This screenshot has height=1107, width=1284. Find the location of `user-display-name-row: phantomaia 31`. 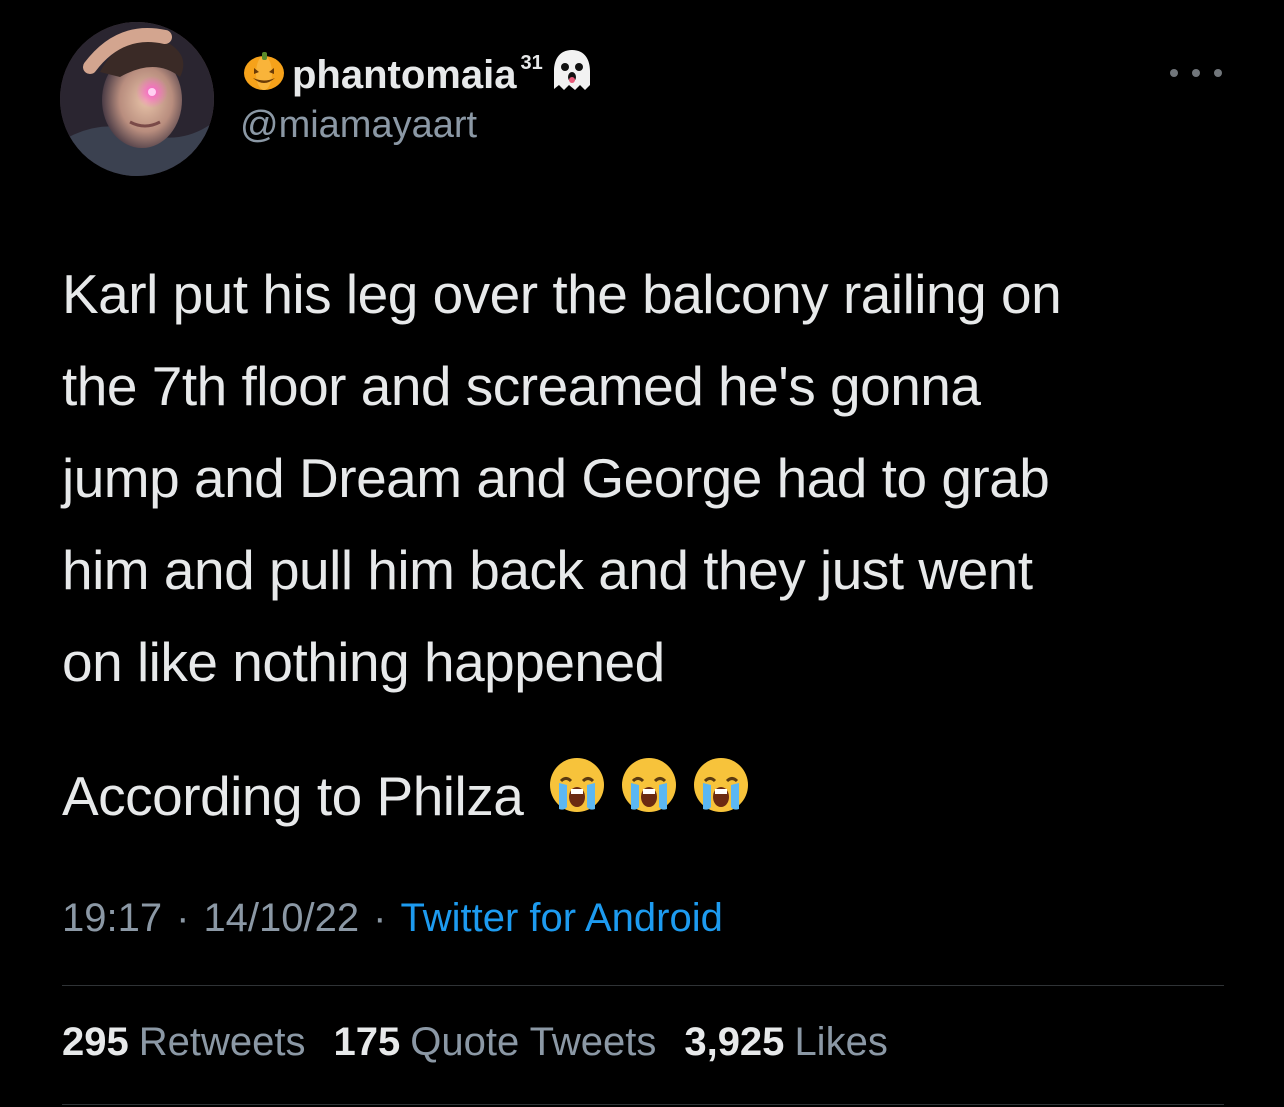

user-display-name-row: phantomaia 31 is located at coordinates (418, 75).